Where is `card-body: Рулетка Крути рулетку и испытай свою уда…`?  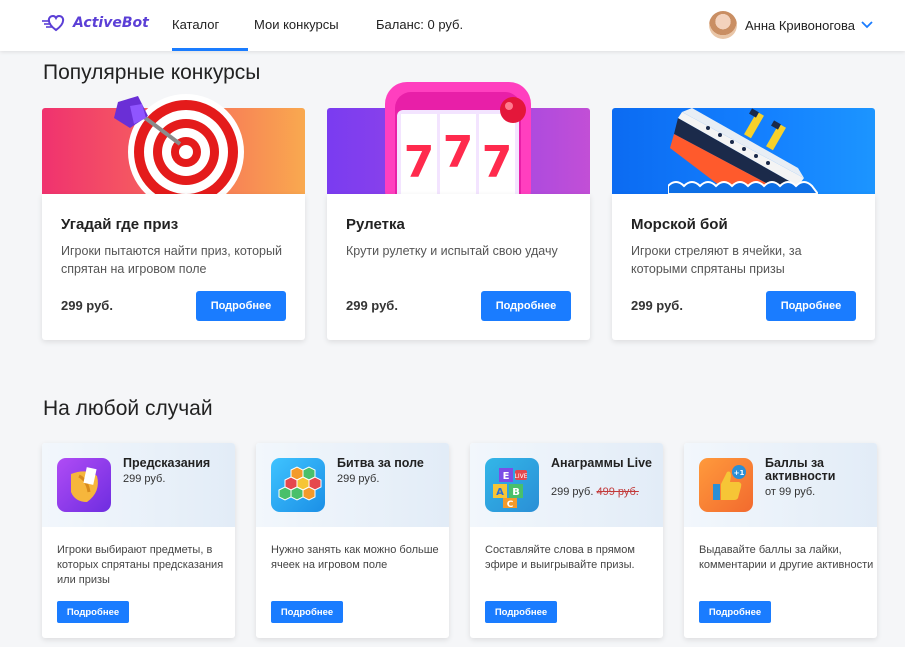 card-body: Рулетка Крути рулетку и испытай свою уда… is located at coordinates (458, 267).